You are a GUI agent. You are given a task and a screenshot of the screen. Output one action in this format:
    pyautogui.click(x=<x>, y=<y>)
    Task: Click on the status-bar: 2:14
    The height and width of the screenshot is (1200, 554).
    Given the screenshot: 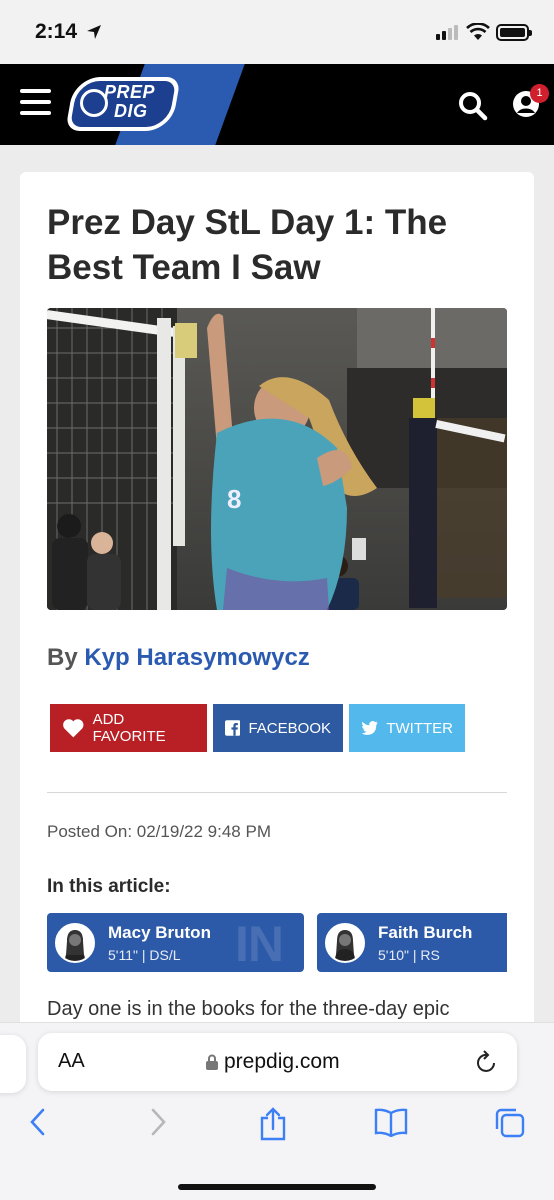 What is the action you would take?
    pyautogui.click(x=277, y=32)
    